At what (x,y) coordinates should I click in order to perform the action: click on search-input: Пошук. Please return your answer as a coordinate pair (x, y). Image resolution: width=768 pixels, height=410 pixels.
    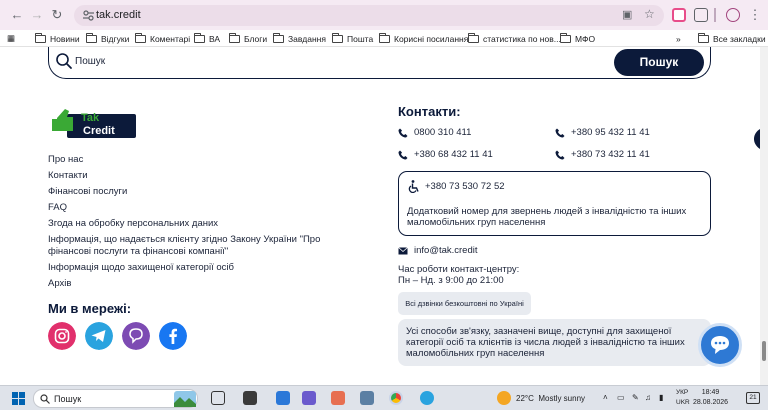
    Looking at the image, I should click on (90, 61).